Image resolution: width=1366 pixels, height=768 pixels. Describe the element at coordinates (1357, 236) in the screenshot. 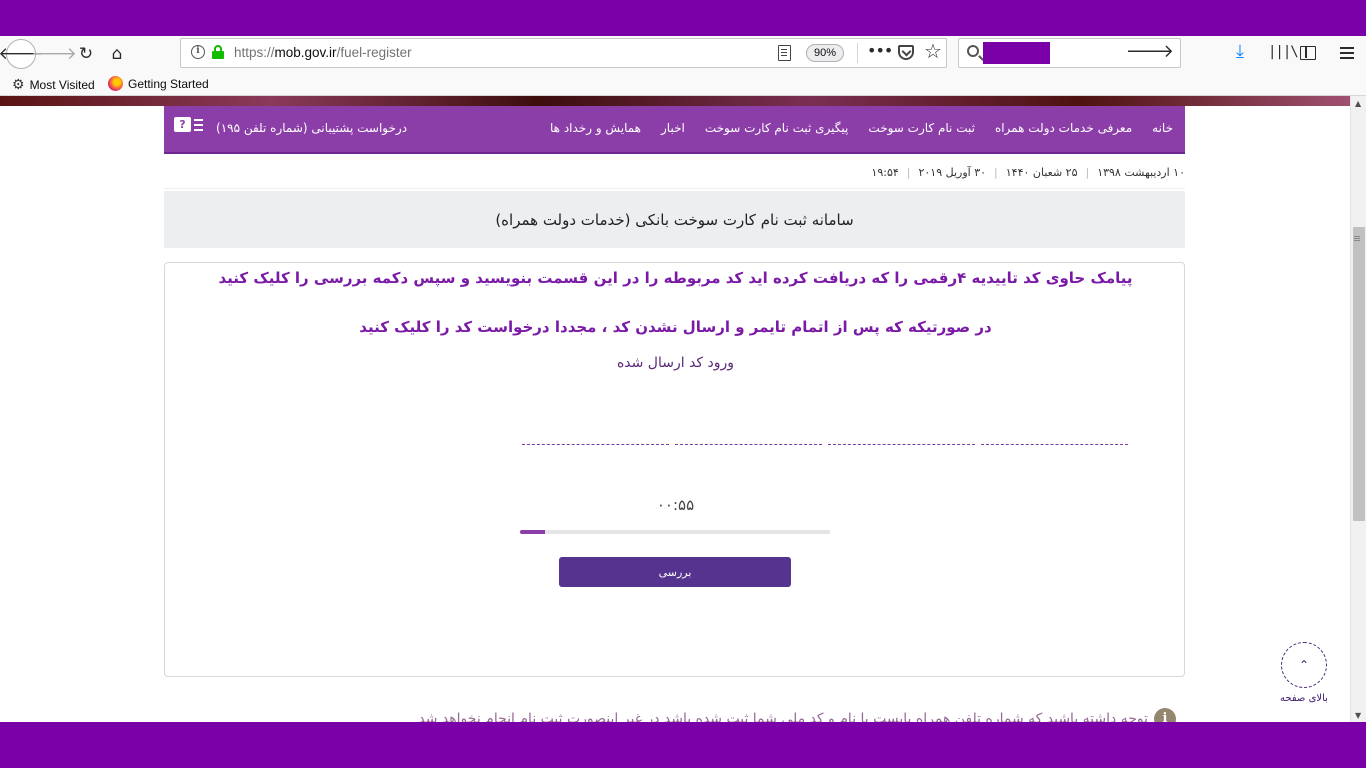

I see `scrollbar-grip` at that location.